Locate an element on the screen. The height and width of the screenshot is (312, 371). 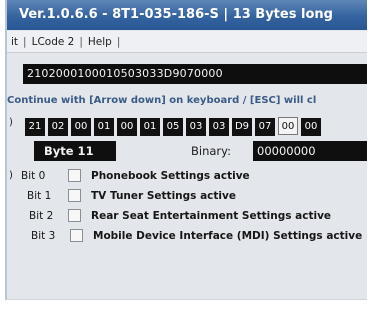
byte-cell: 05 is located at coordinates (173, 127).